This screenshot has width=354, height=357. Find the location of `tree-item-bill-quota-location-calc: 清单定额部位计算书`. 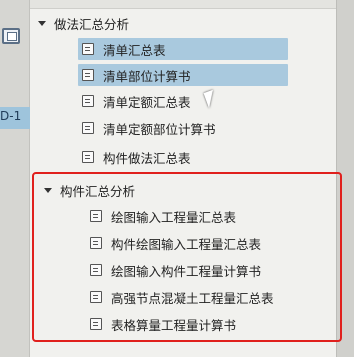

tree-item-bill-quota-location-calc: 清单定额部位计算书 is located at coordinates (147, 128).